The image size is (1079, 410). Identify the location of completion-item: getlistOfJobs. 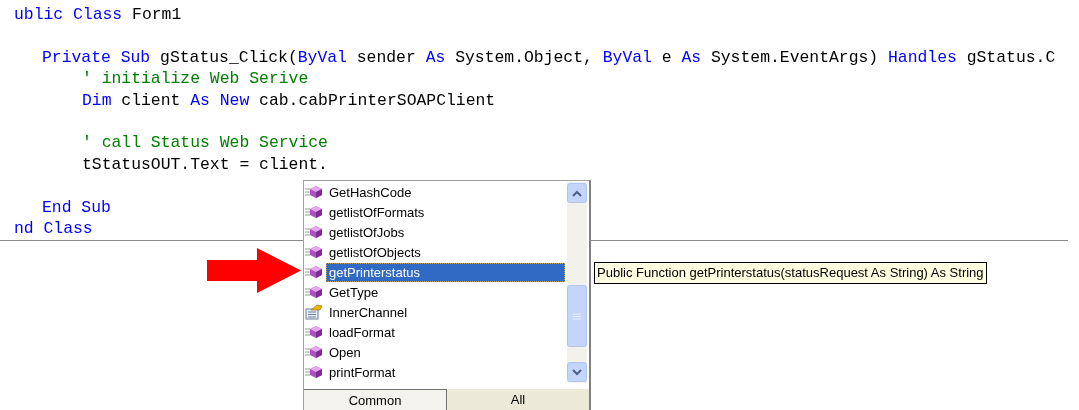
(445, 232).